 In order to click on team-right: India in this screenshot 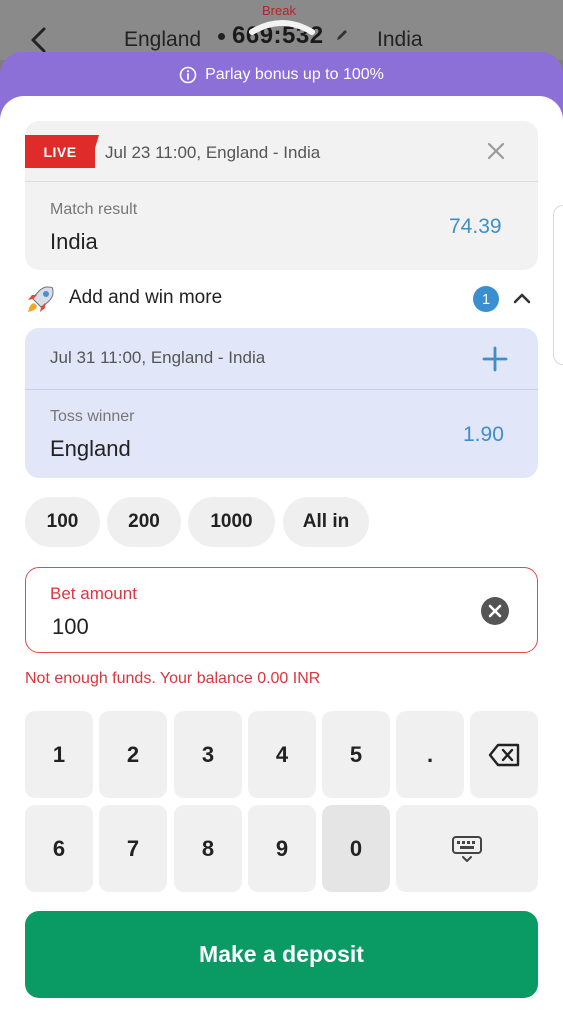, I will do `click(400, 39)`.